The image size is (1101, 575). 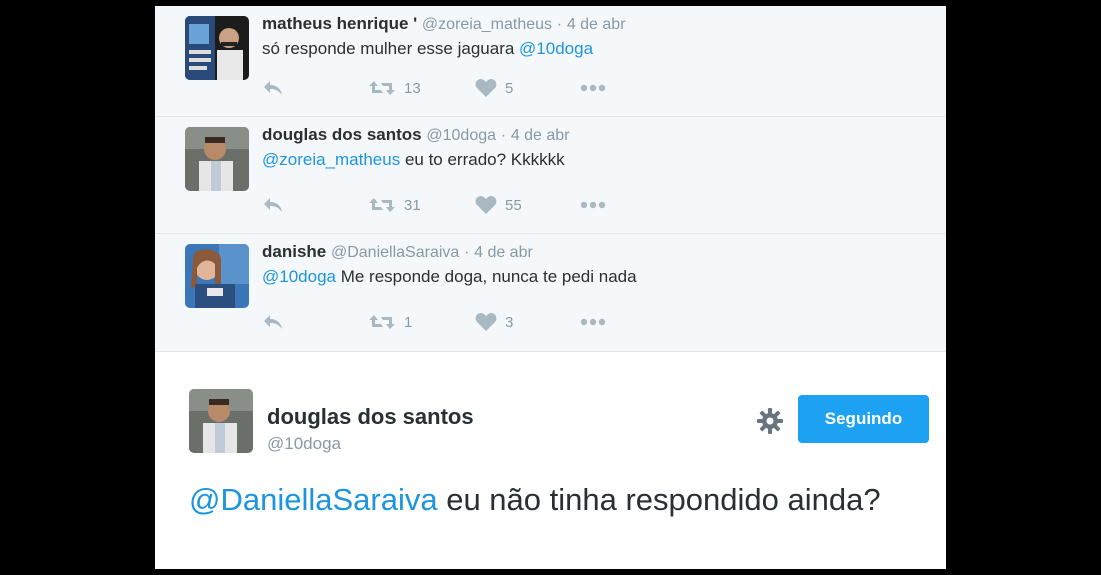 What do you see at coordinates (509, 322) in the screenshot?
I see `like-count: 3` at bounding box center [509, 322].